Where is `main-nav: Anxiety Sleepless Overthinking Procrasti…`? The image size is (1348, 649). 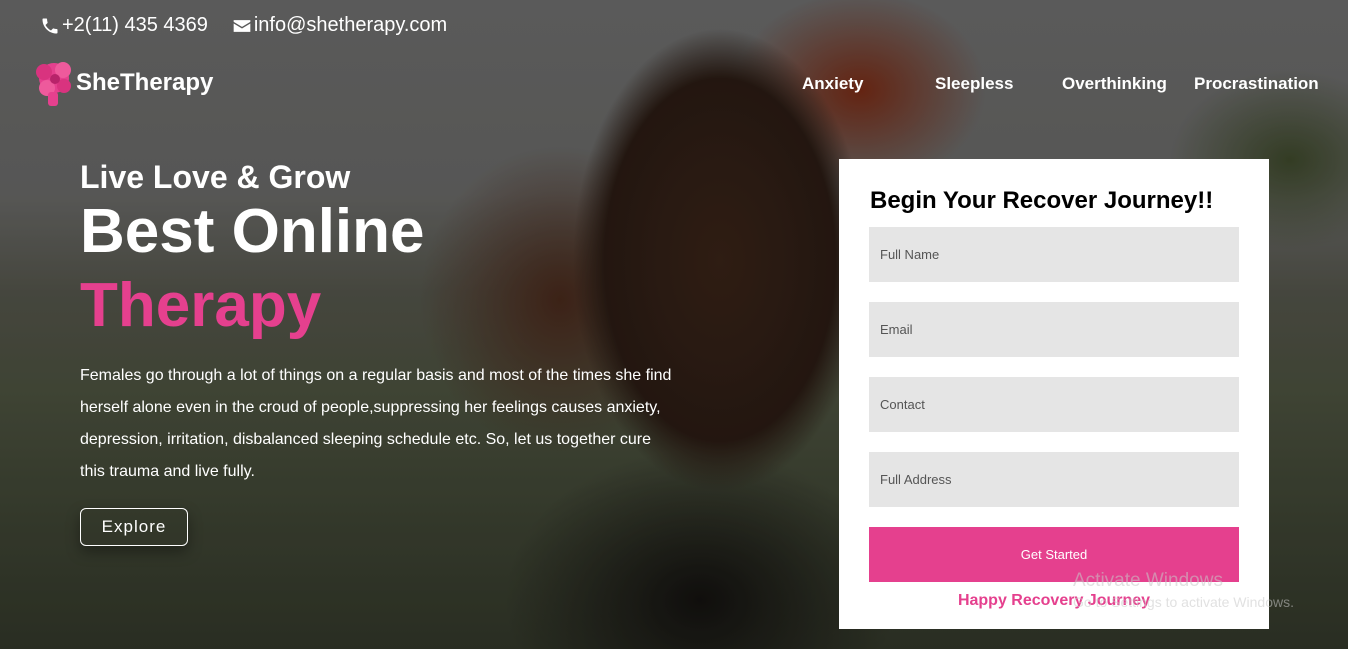 main-nav: Anxiety Sleepless Overthinking Procrasti… is located at coordinates (674, 84).